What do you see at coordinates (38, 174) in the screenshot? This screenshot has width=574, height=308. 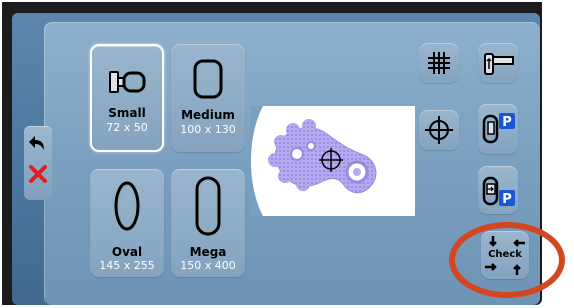 I see `red-x-icon` at bounding box center [38, 174].